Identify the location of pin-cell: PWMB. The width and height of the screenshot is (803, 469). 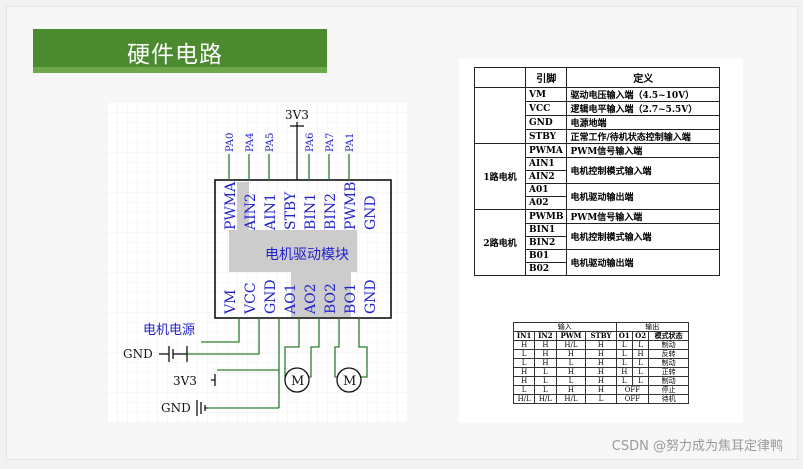
(546, 216).